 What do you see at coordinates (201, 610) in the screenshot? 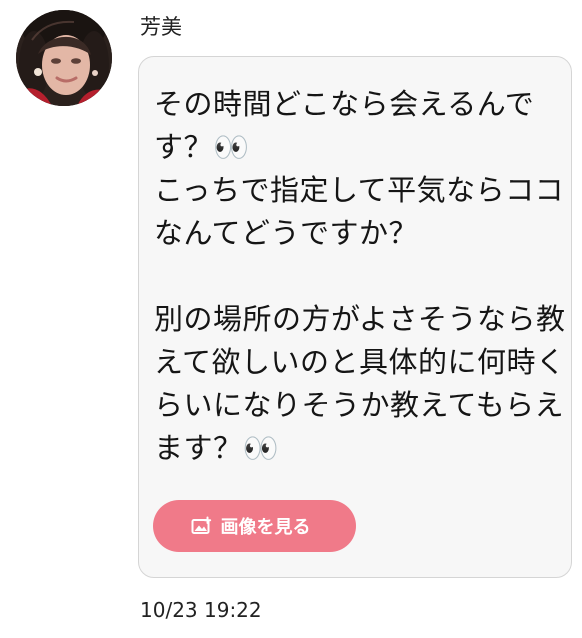
I see `message-timestamp: 10/23 19:22` at bounding box center [201, 610].